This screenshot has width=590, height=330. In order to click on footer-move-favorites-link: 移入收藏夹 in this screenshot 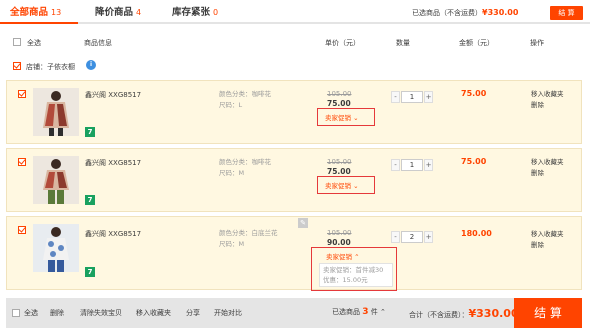, I will do `click(153, 313)`.